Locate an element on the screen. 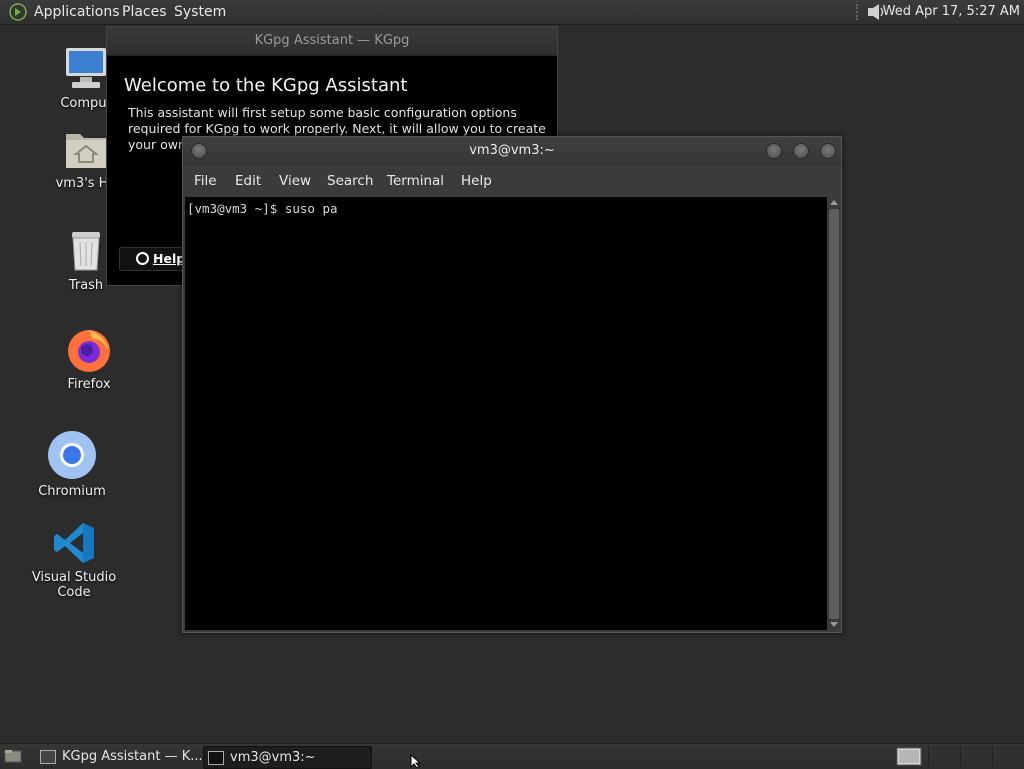  desktop-icon-label: Chromium is located at coordinates (72, 491).